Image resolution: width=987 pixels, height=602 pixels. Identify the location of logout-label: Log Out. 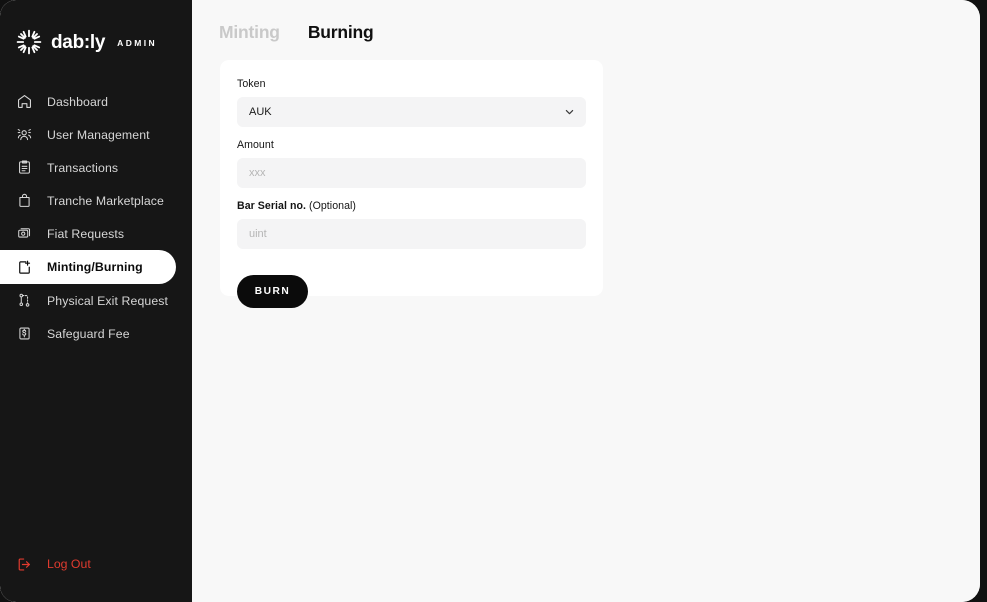
(69, 564).